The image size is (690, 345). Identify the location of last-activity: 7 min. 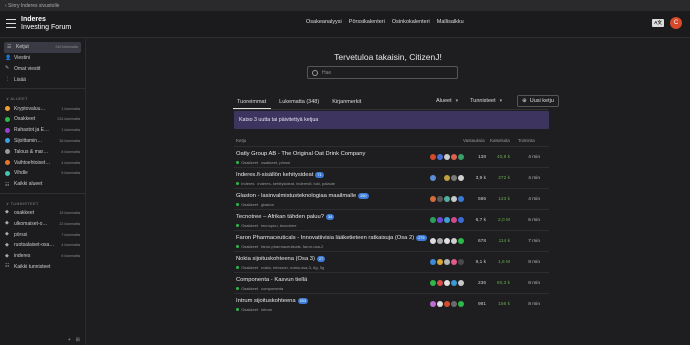
(532, 241).